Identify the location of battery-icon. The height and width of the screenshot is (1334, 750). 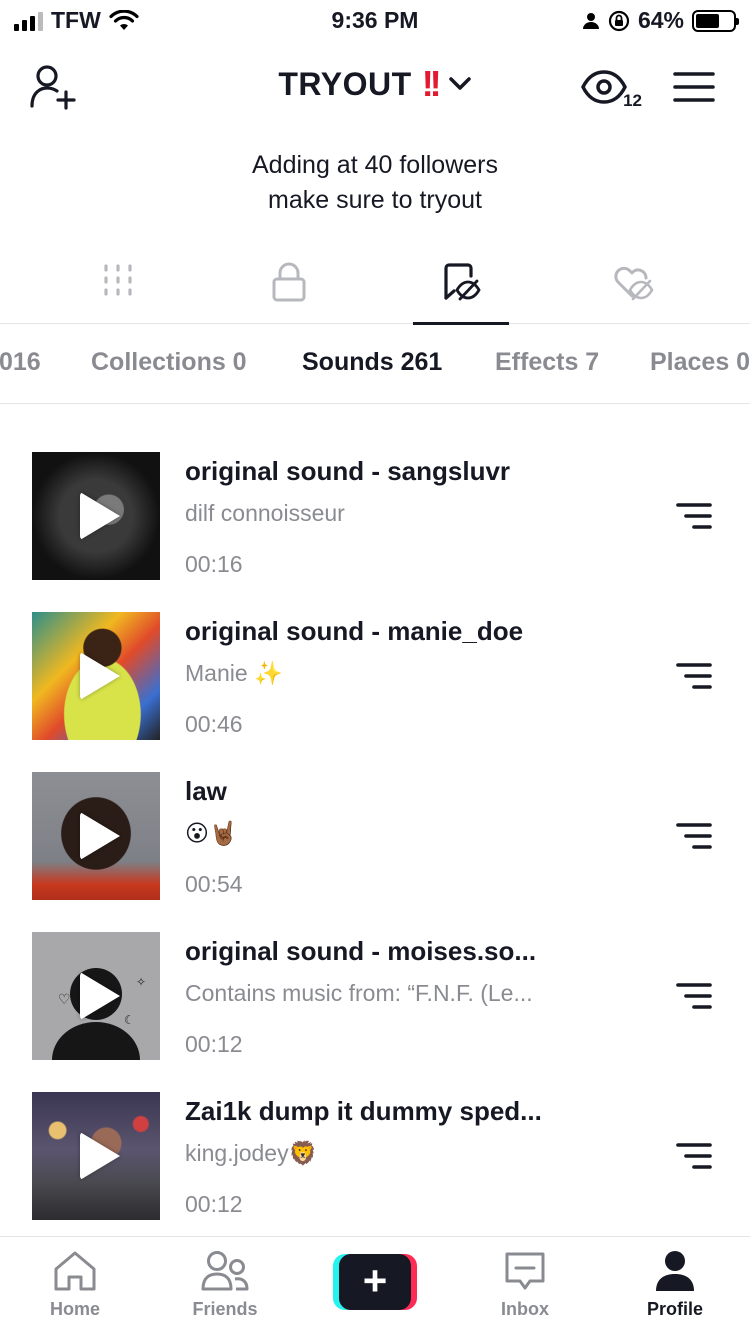
(715, 20).